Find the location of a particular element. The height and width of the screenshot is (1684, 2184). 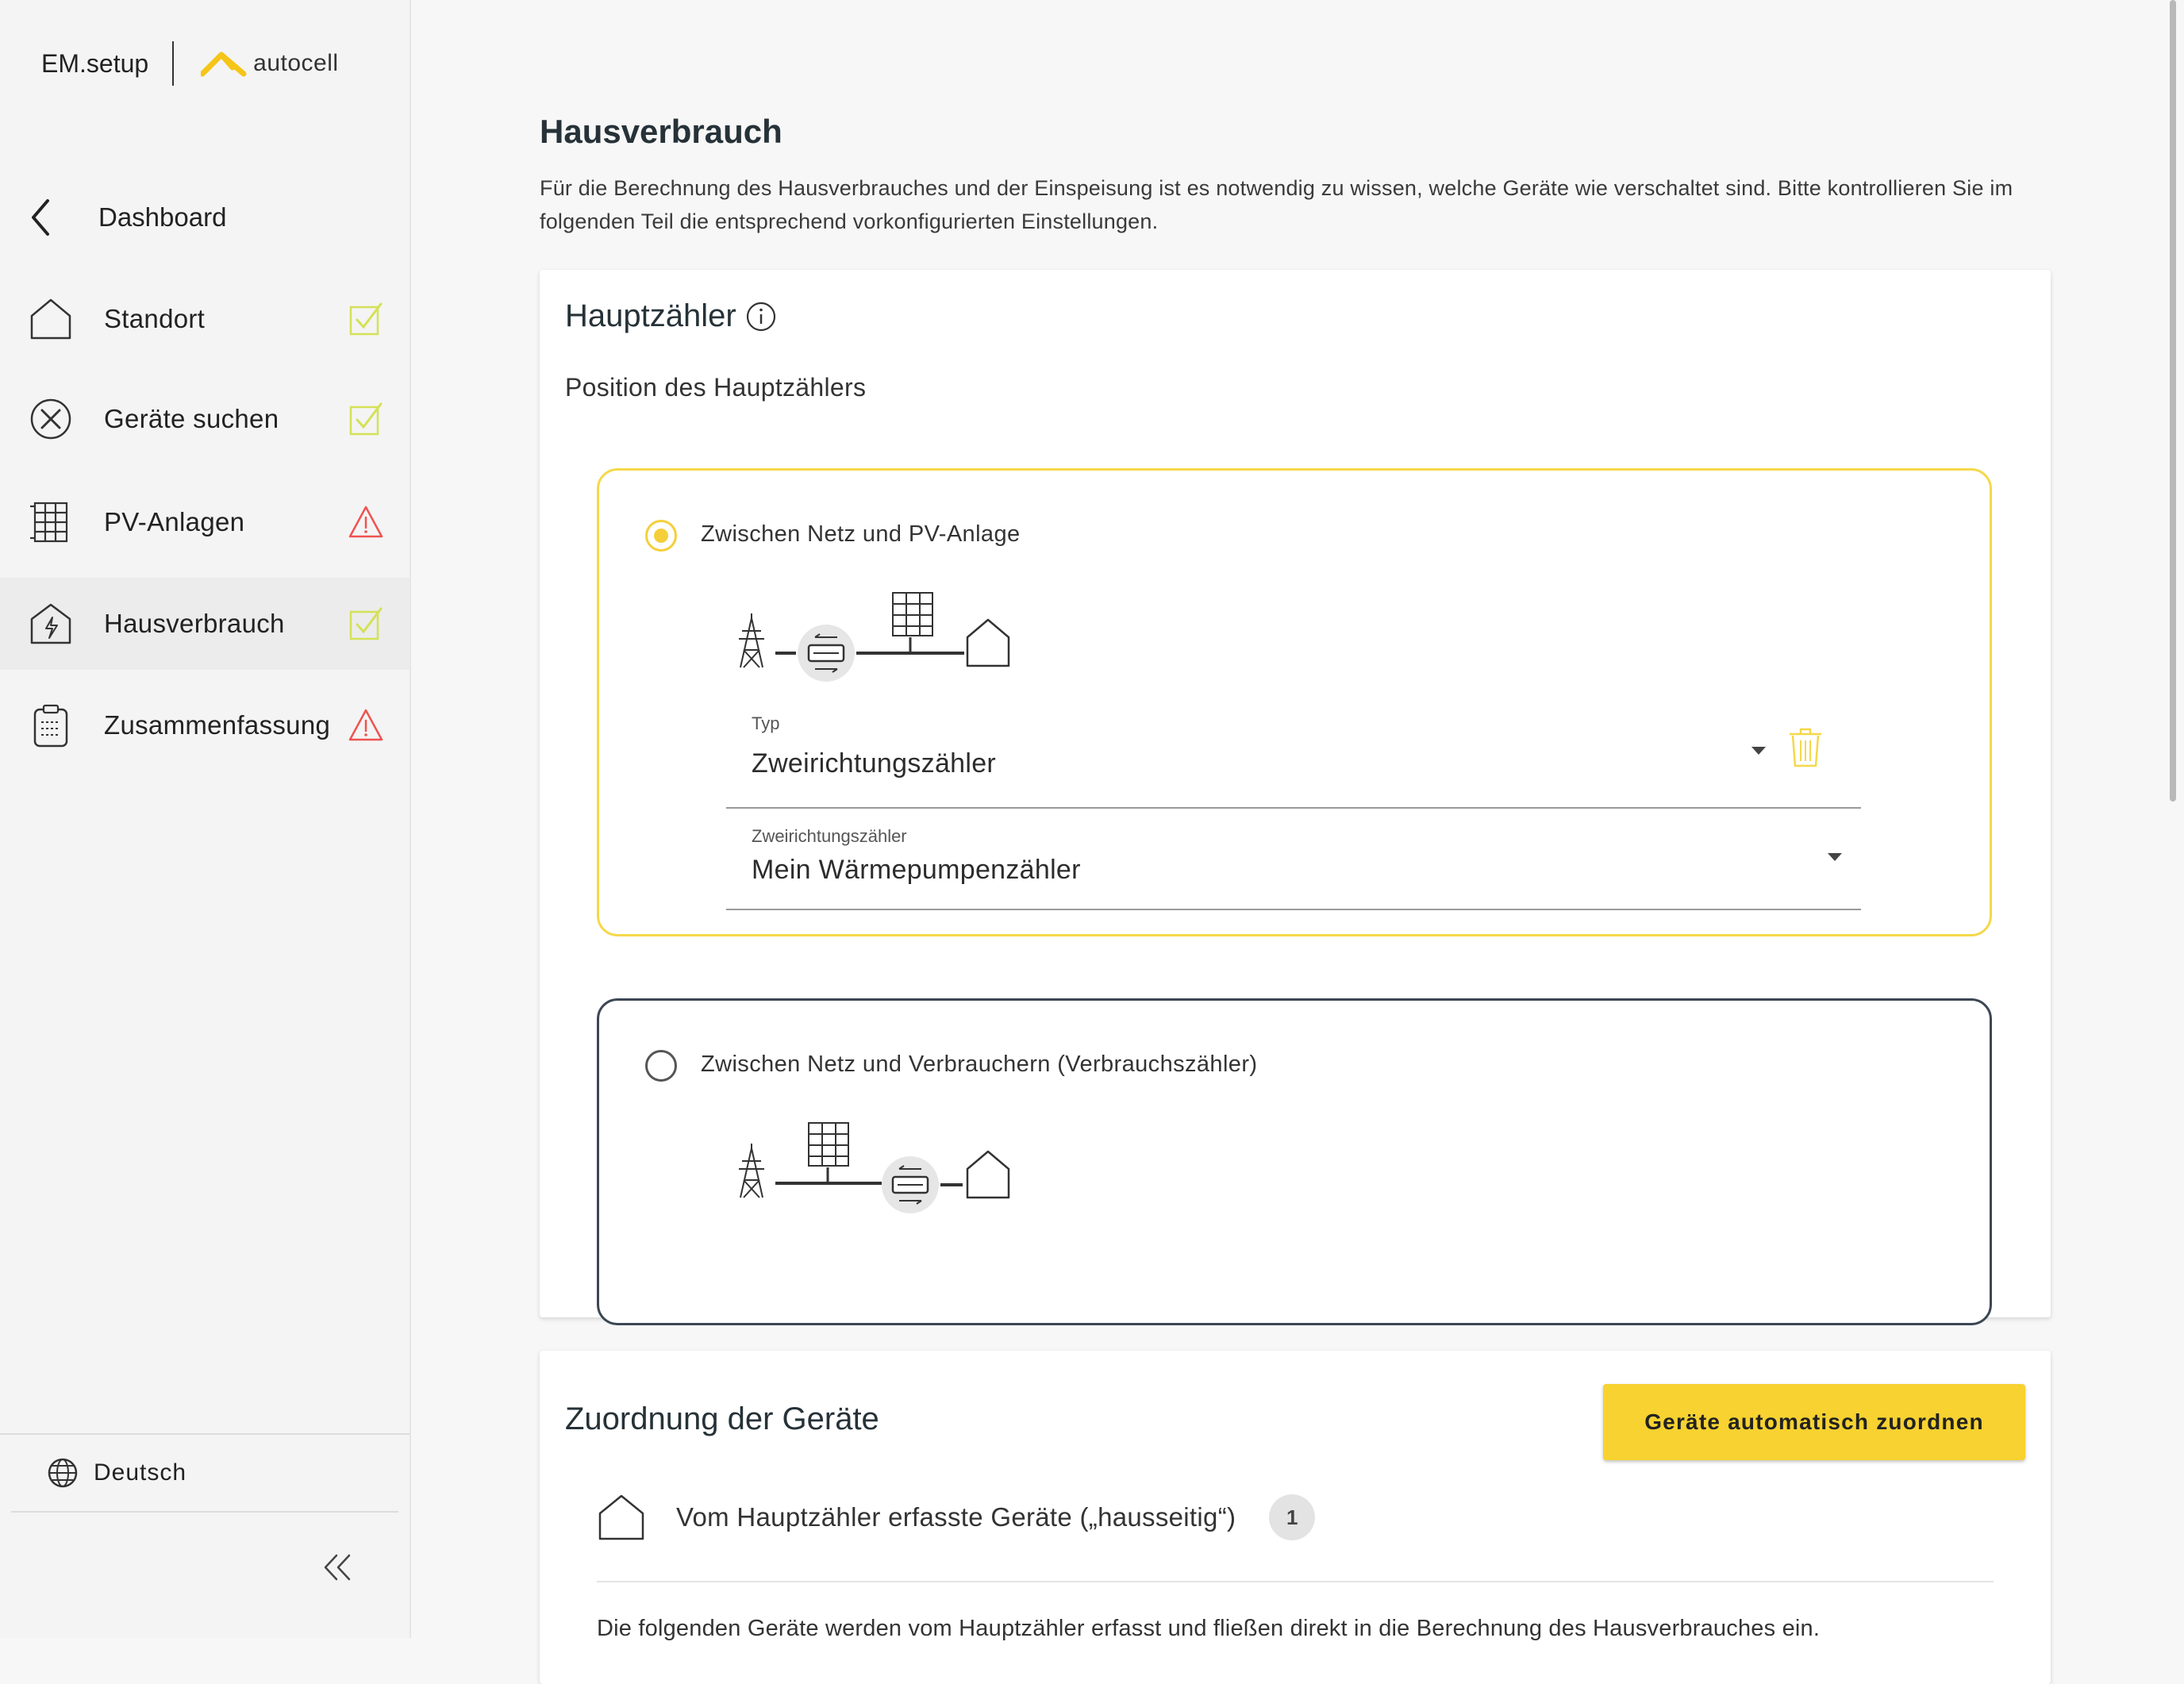

house-energy-icon is located at coordinates (50, 623).